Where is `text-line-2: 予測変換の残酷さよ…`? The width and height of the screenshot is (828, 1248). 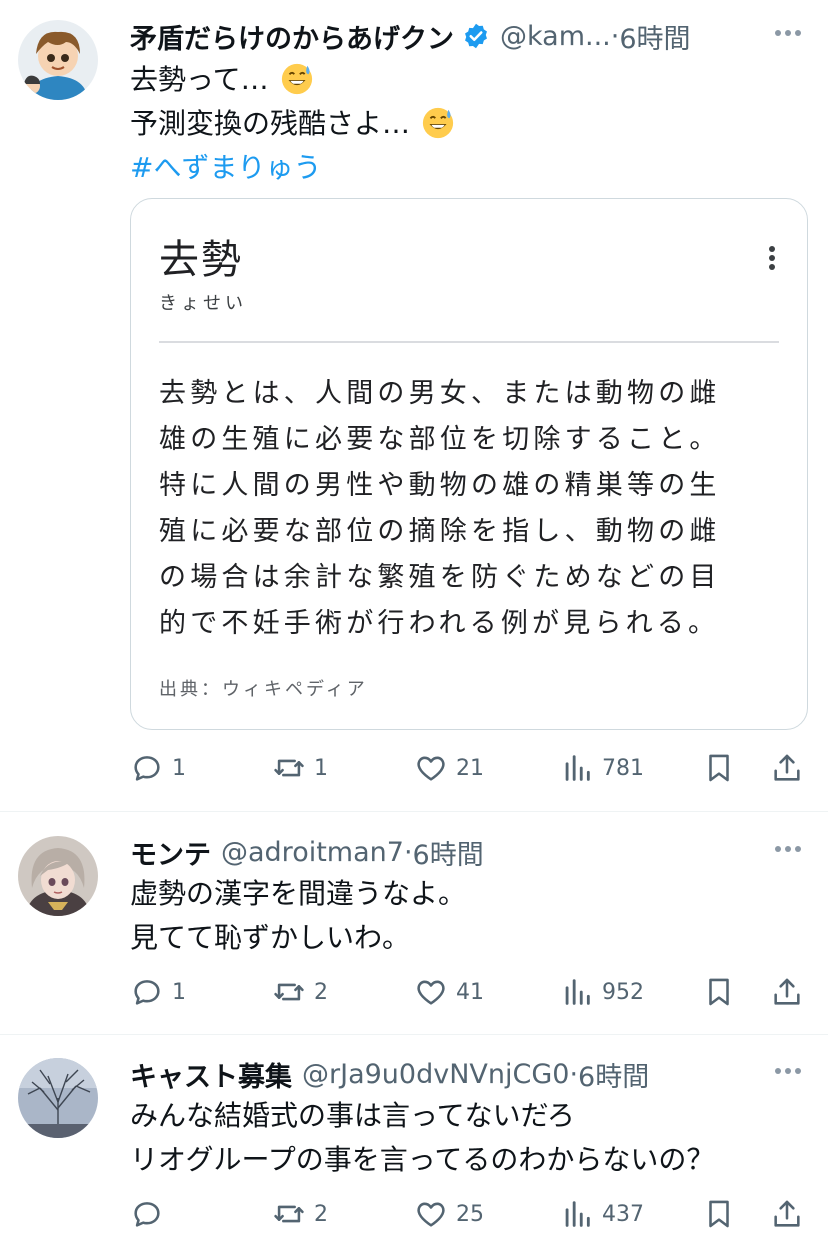
text-line-2: 予測変換の残酷さよ… is located at coordinates (270, 123).